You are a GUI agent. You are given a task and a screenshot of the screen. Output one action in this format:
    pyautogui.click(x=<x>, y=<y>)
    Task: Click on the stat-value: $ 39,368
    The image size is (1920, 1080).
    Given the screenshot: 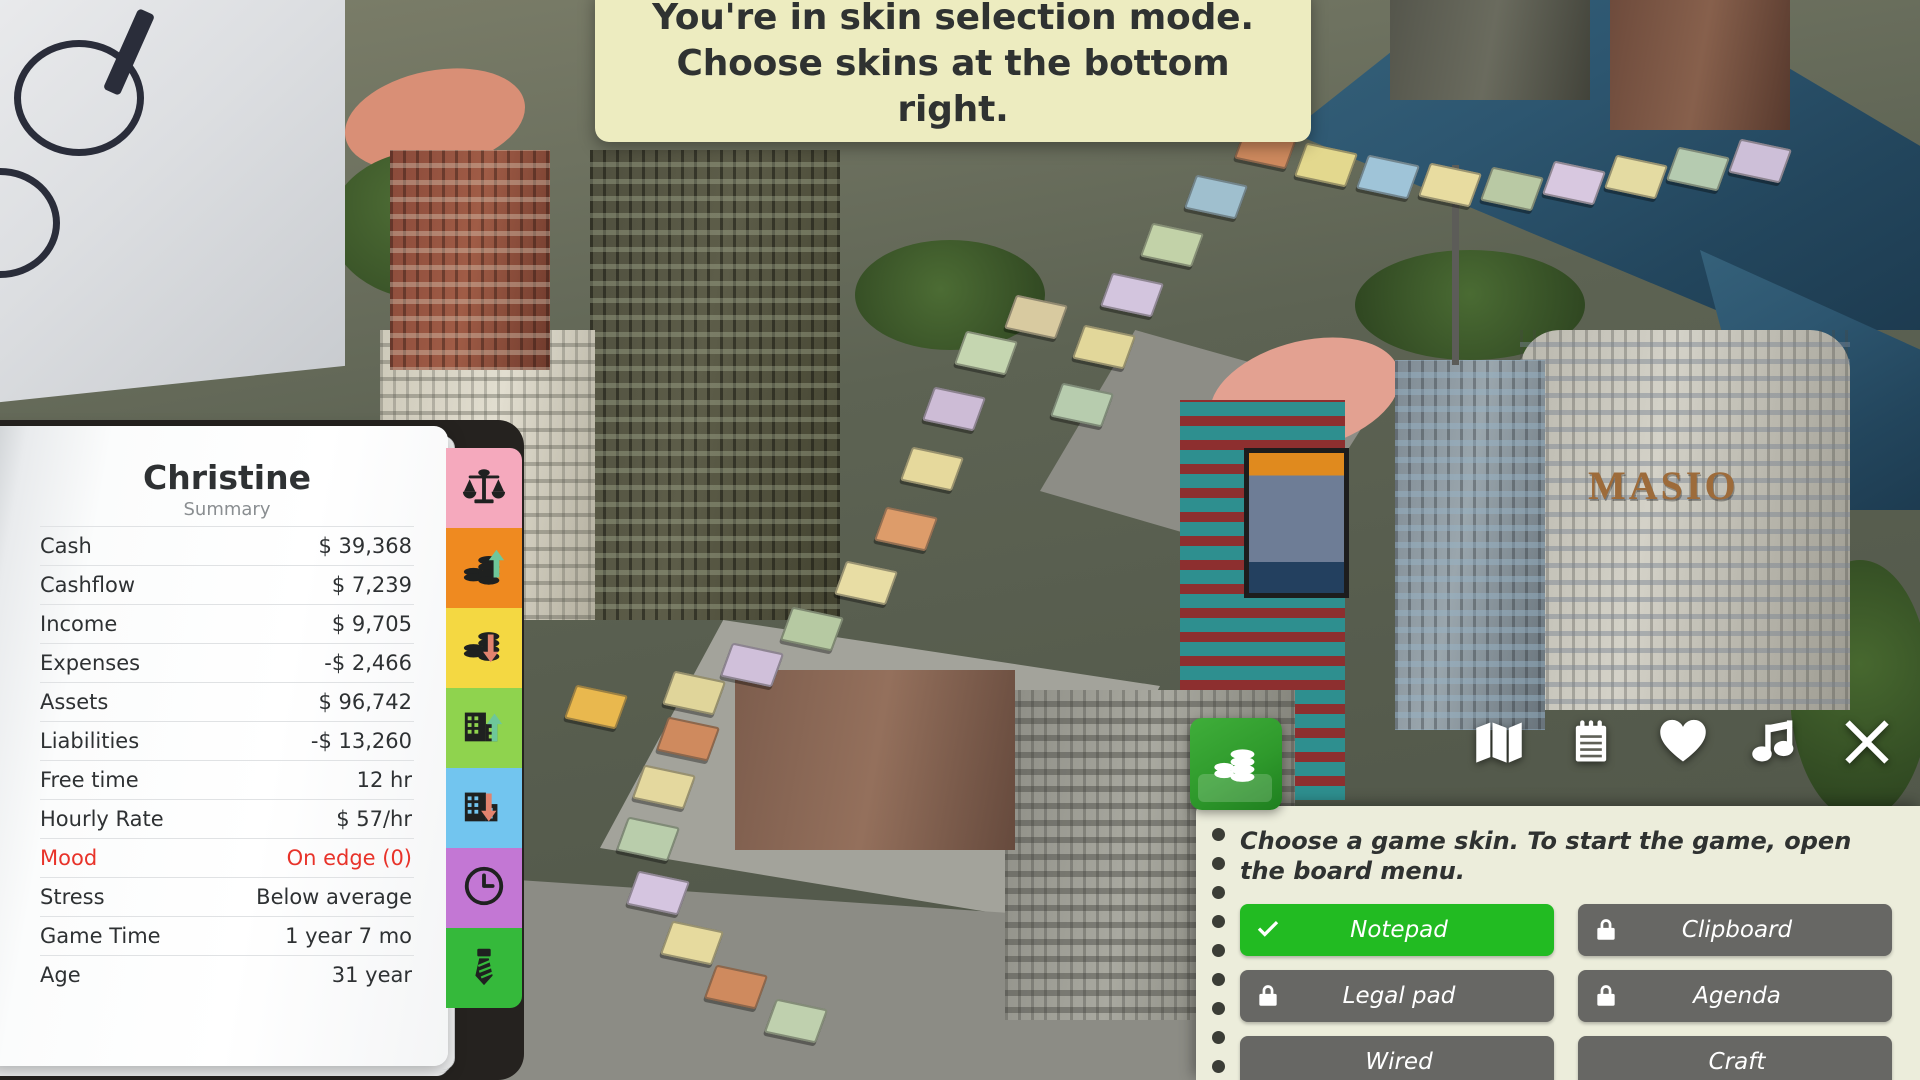 What is the action you would take?
    pyautogui.click(x=365, y=546)
    